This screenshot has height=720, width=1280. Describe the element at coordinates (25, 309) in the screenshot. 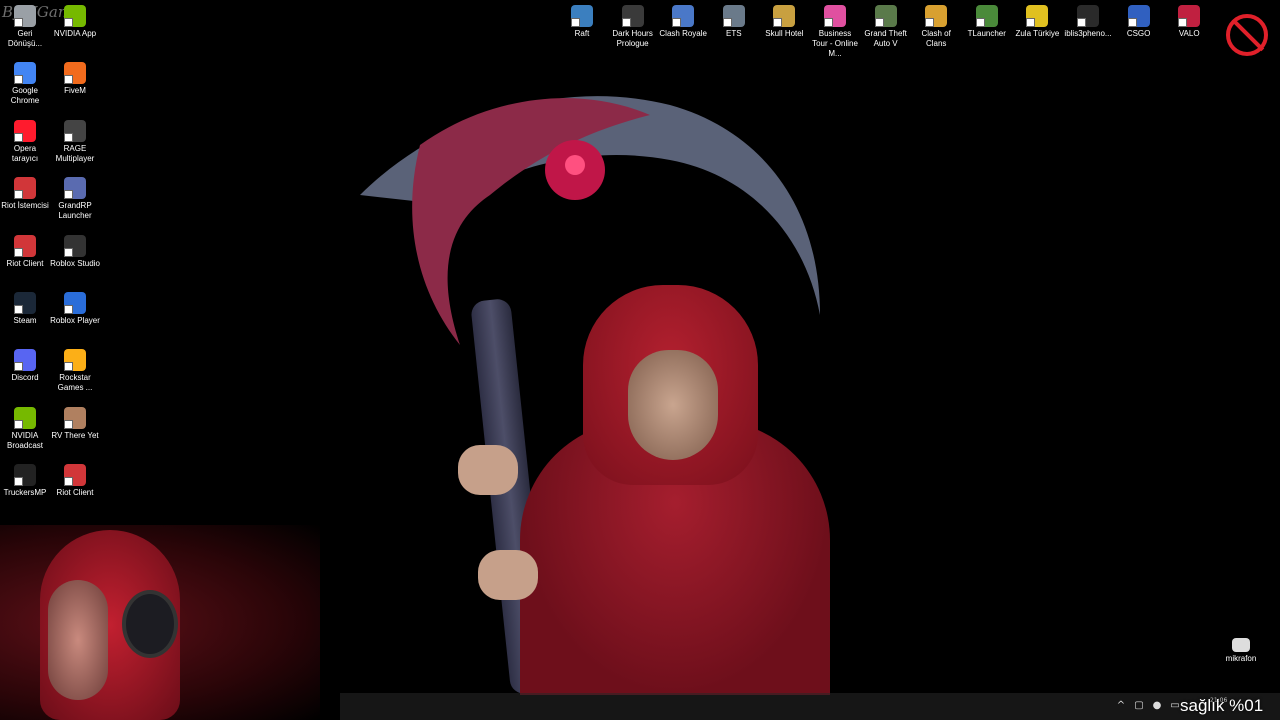

I see `steam-shortcut: Steam` at that location.